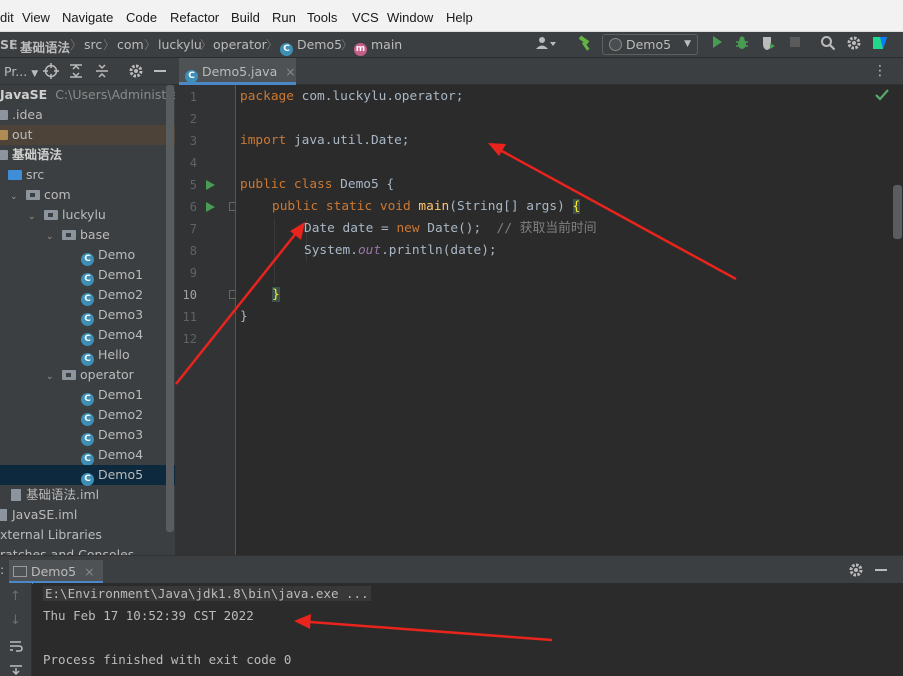 The width and height of the screenshot is (903, 676). I want to click on run-icon, so click(717, 45).